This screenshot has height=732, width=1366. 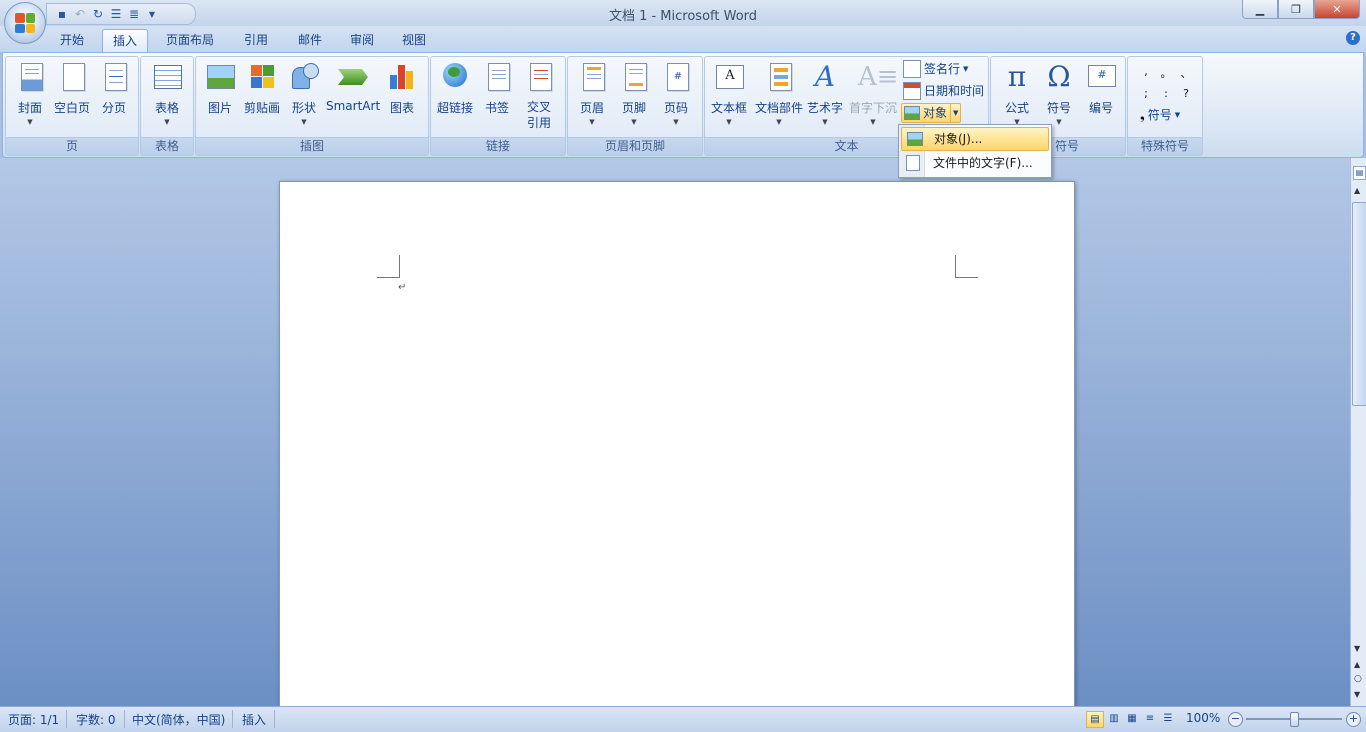 I want to click on quick-parts-icon, so click(x=779, y=77).